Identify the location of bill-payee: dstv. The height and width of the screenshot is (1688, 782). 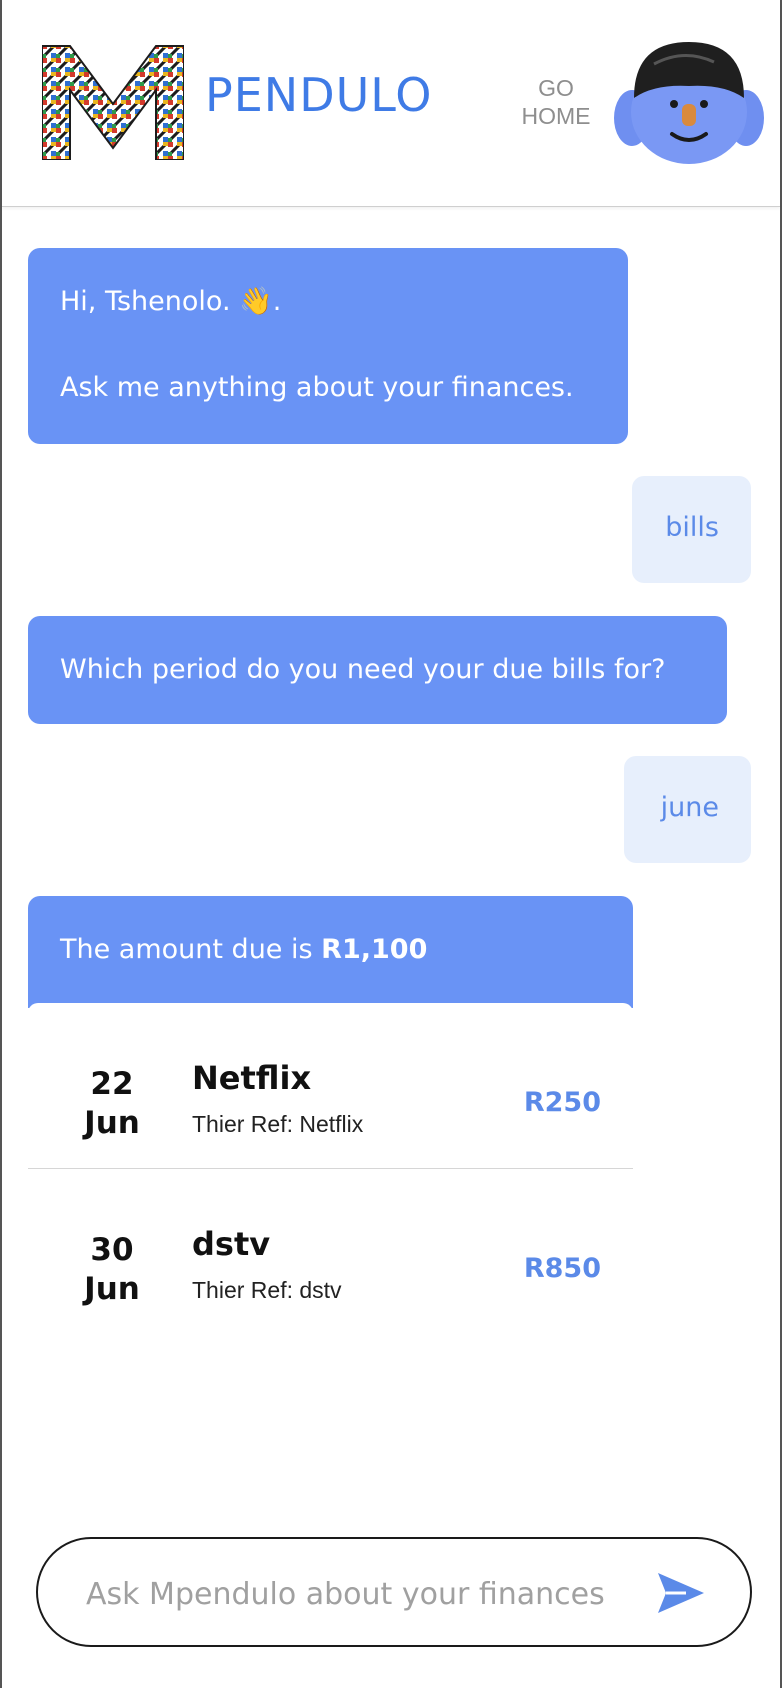
(231, 1244).